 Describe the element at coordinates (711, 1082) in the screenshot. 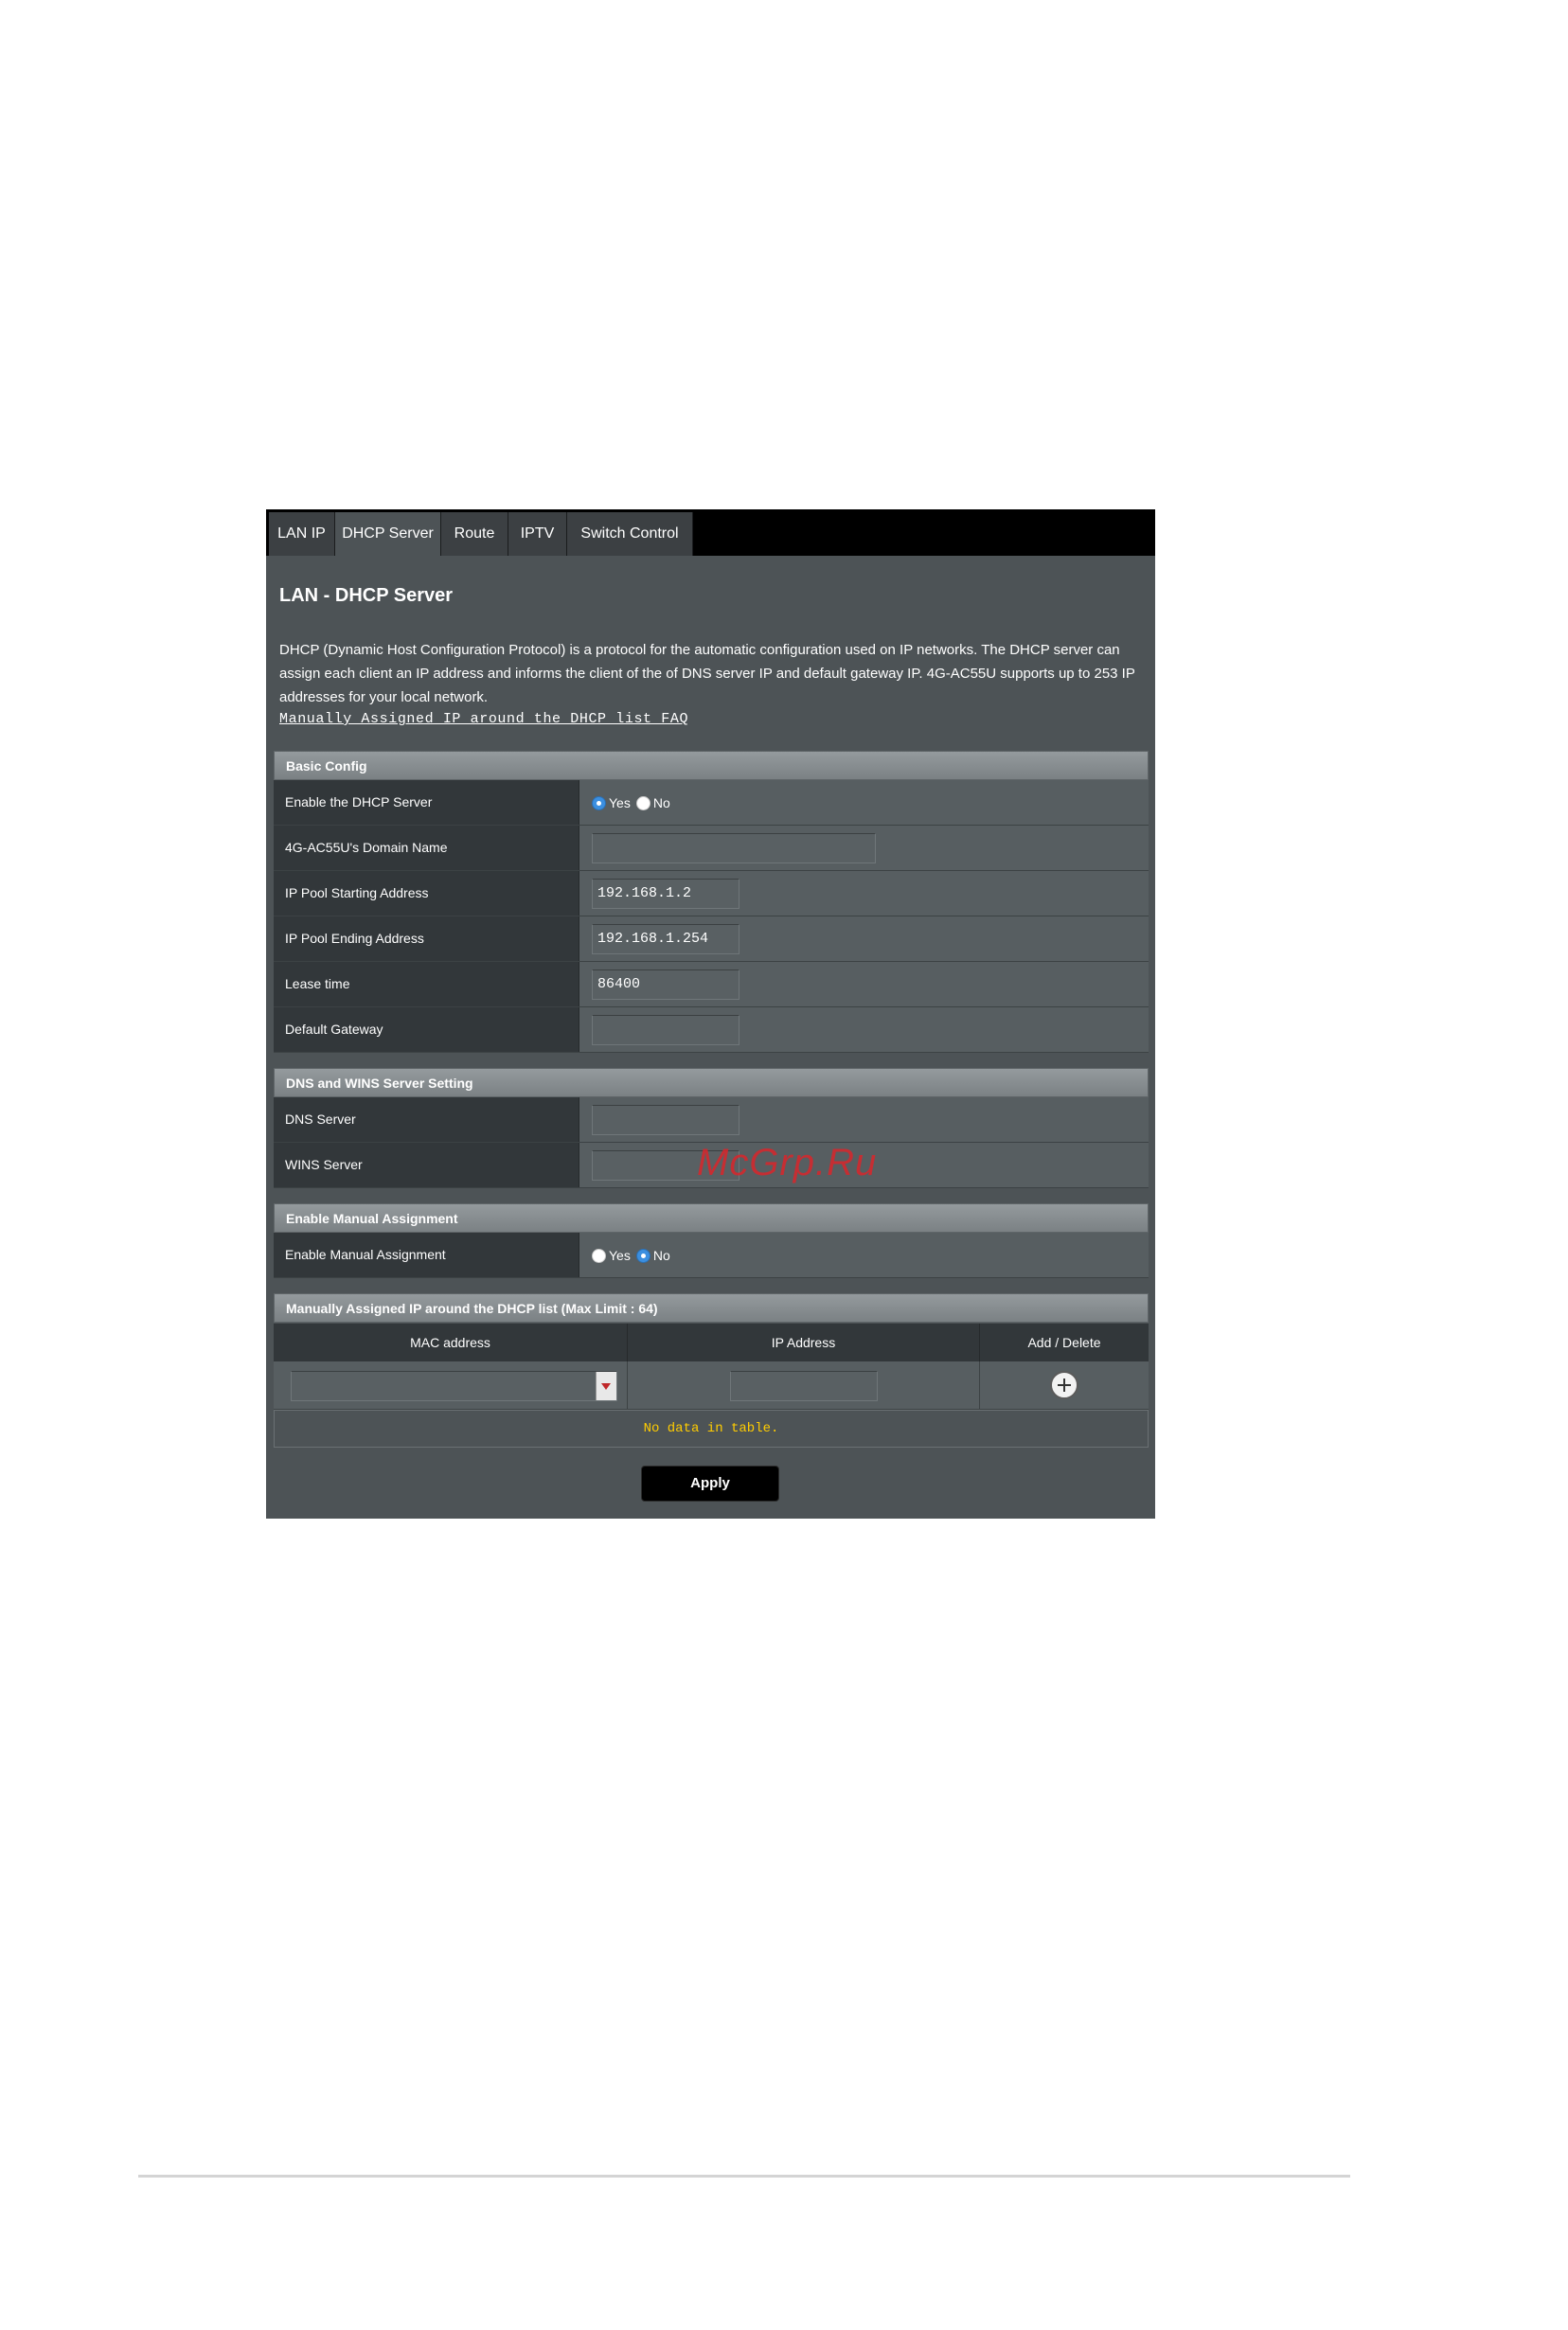

I see `section-dns-wins: DNS and WINS Server Setting` at that location.